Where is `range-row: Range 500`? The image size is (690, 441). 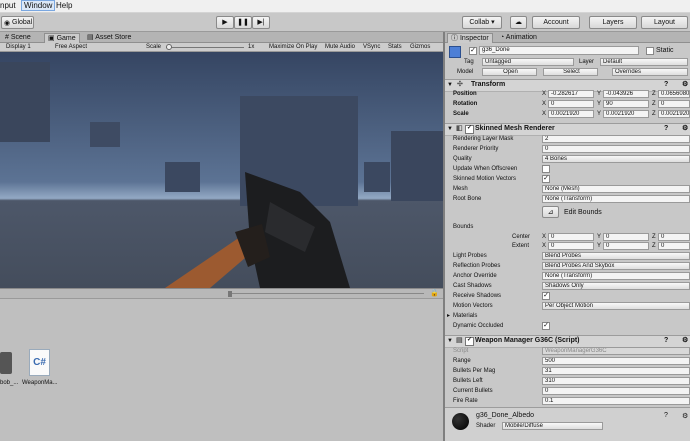 range-row: Range 500 is located at coordinates (567, 361).